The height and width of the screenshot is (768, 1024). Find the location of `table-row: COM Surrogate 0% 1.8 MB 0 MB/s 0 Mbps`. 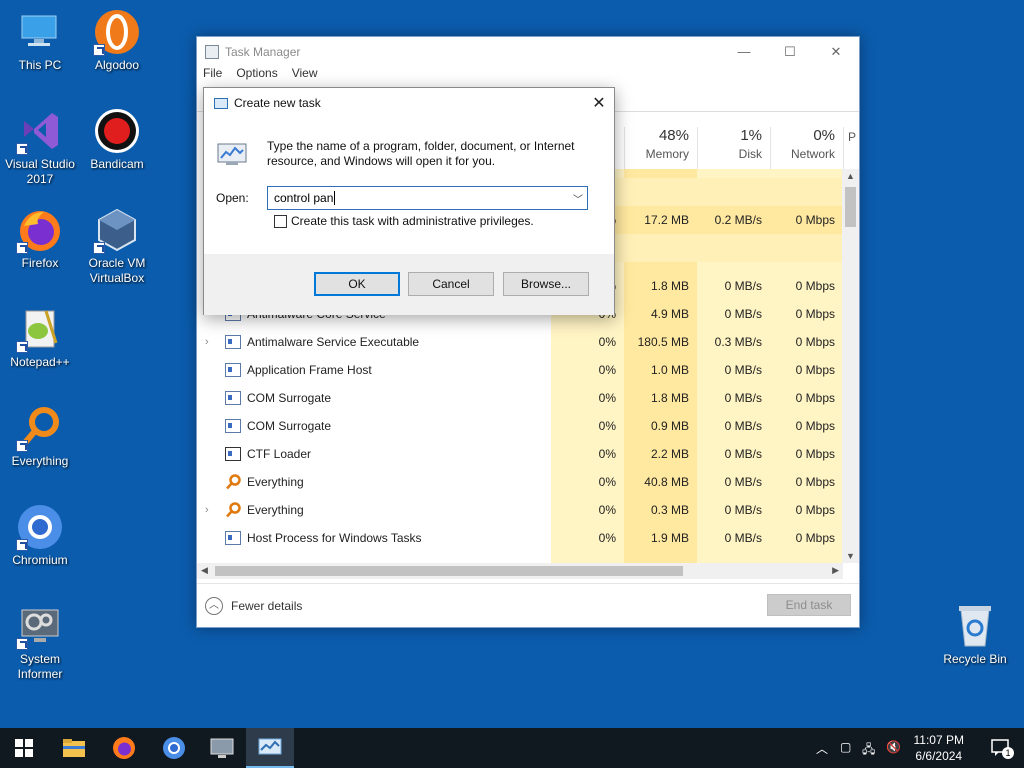

table-row: COM Surrogate 0% 1.8 MB 0 MB/s 0 Mbps is located at coordinates (520, 398).